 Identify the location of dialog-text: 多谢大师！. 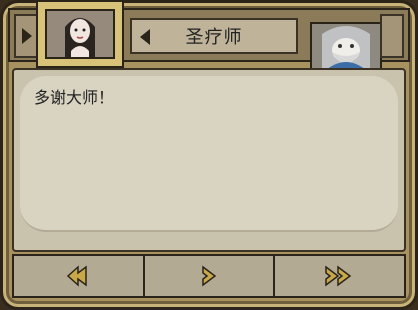
(74, 97).